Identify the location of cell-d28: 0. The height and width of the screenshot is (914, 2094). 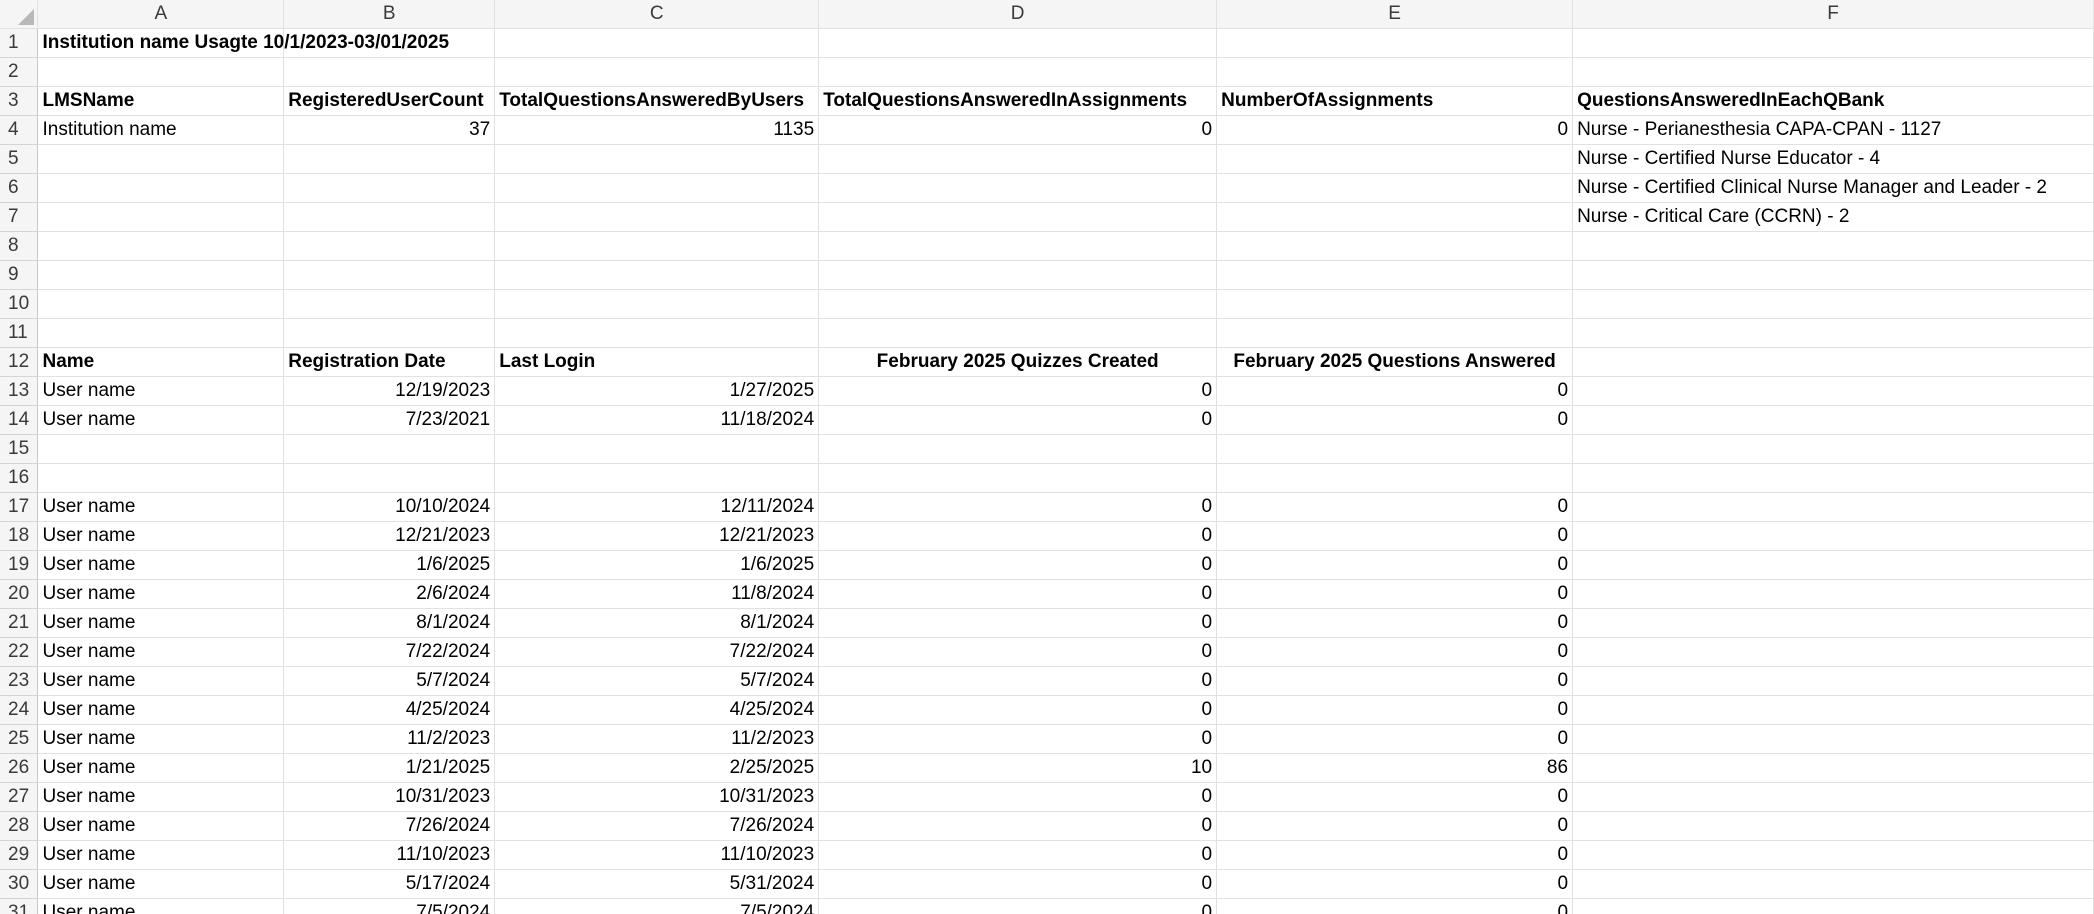
(1018, 826).